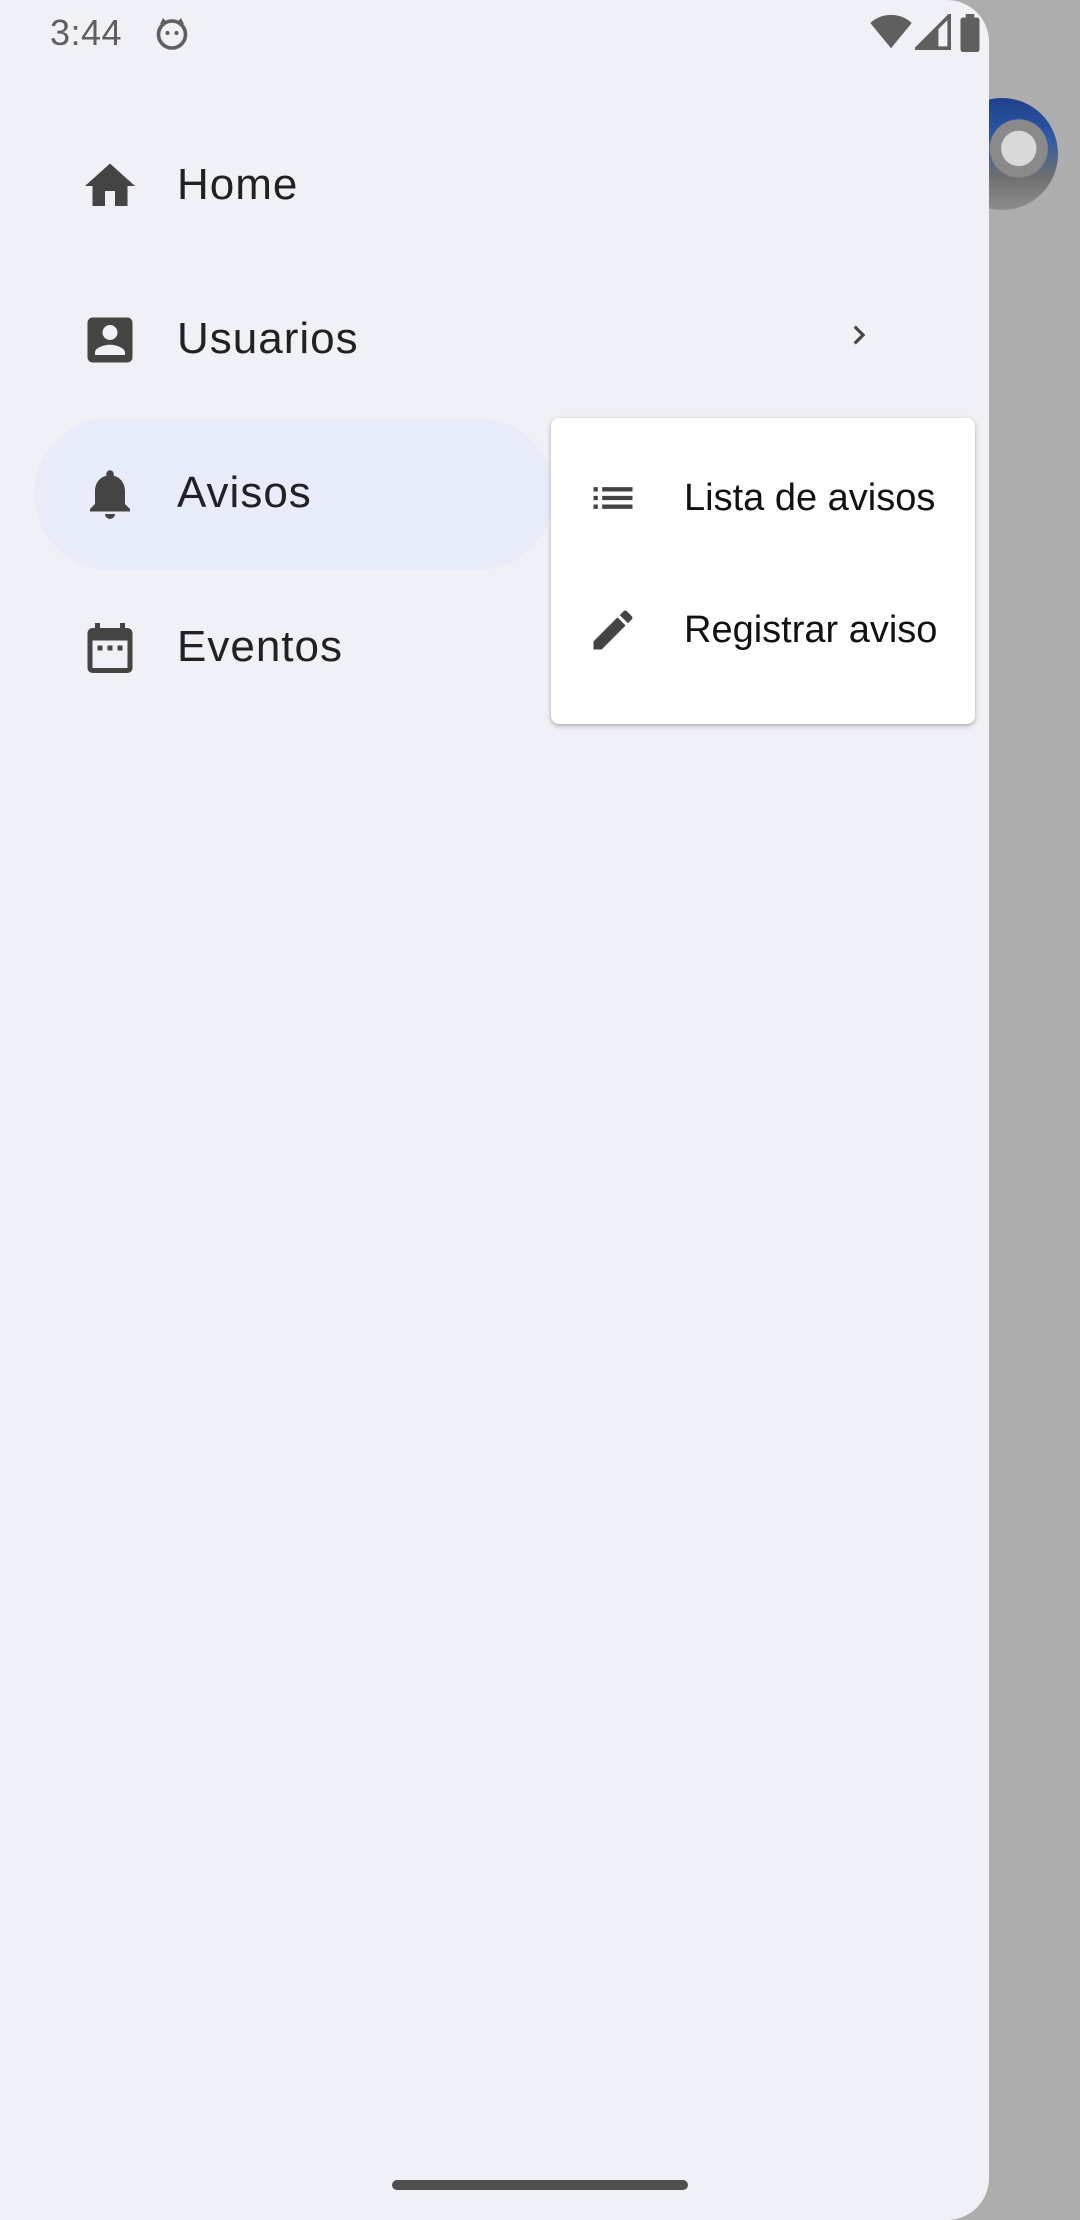 The image size is (1080, 2220). I want to click on drawer-item-eventos: Eventos, so click(294, 648).